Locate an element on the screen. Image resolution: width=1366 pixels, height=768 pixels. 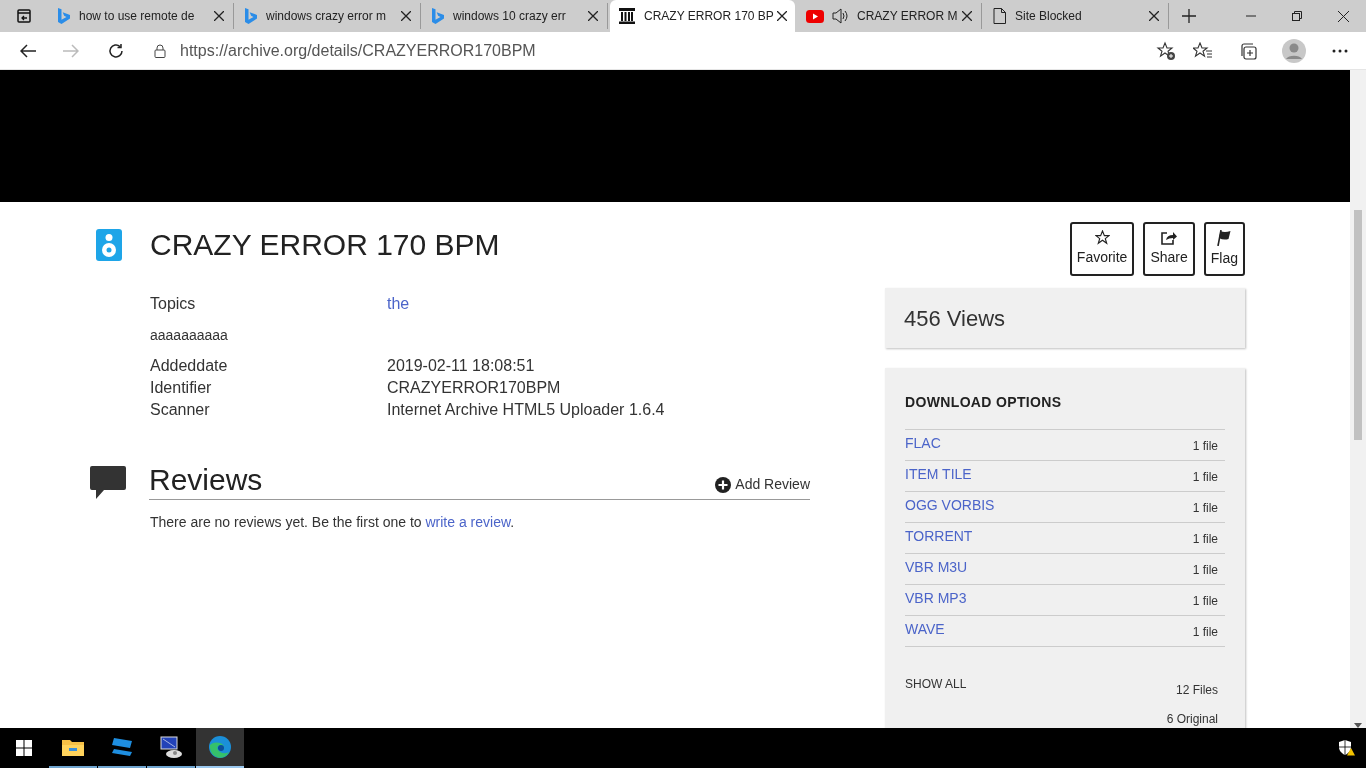
views-count: 456 Views is located at coordinates (955, 318).